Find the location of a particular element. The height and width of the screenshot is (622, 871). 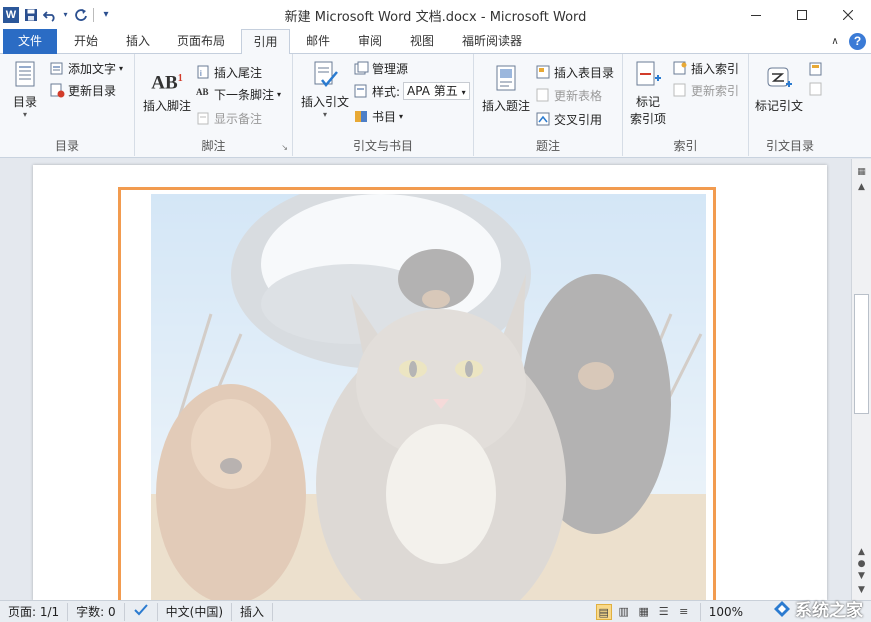

group-footnotes: AB1 插入脚注 i 插入尾注 AB 下一条脚注 ▾ 显示备注 脚注 ↘ is located at coordinates (214, 105).